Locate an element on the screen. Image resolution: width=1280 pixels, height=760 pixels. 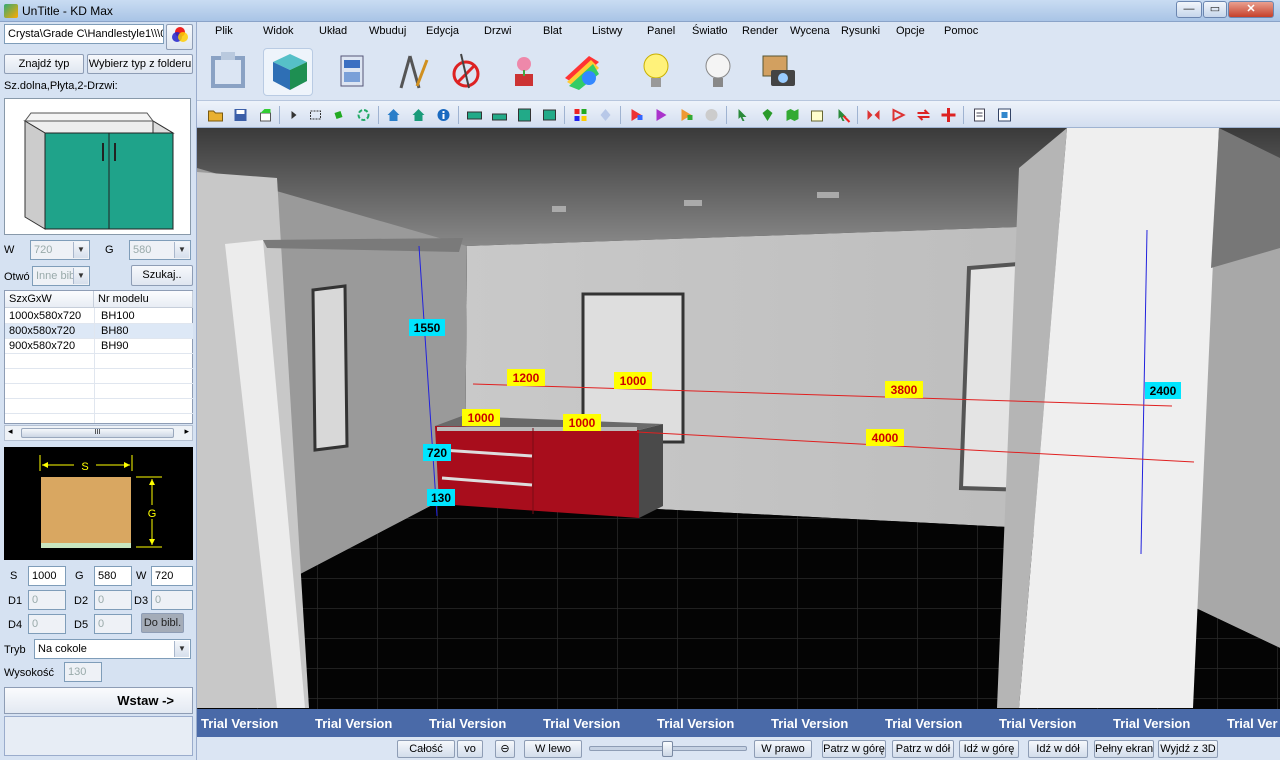
maximize-button: ▭ is located at coordinates (1215, 9).